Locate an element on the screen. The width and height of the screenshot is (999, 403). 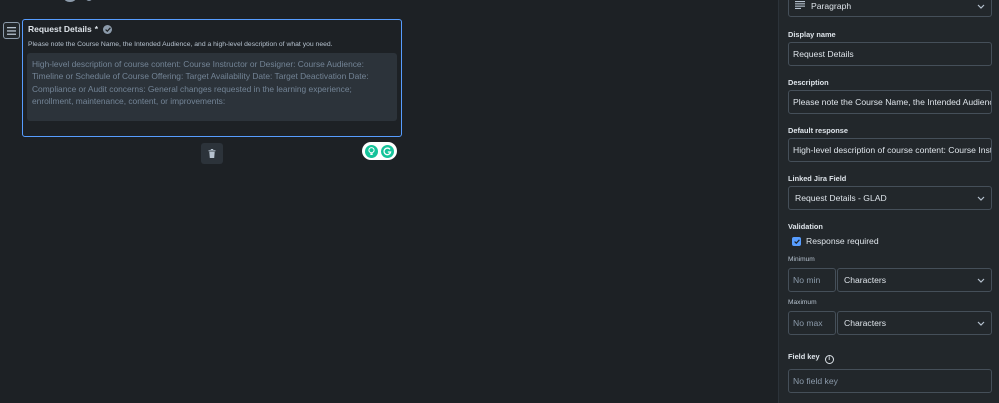
response-required-row: Response required is located at coordinates (835, 241).